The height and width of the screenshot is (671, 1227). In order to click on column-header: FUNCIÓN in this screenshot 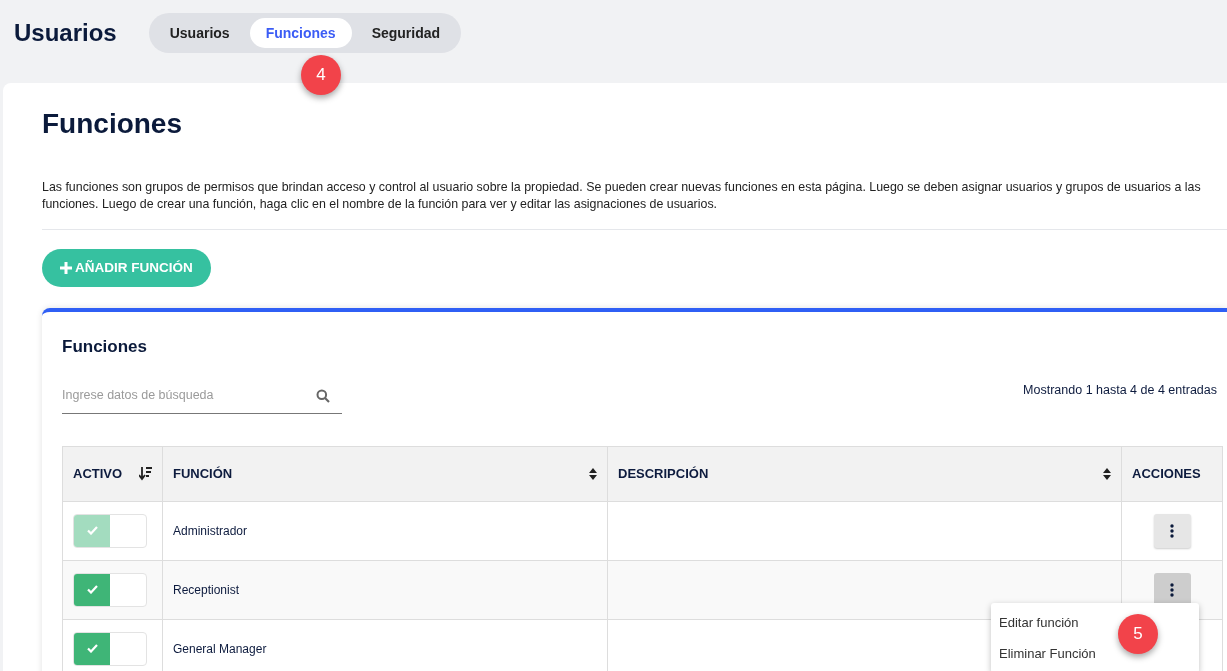, I will do `click(203, 473)`.